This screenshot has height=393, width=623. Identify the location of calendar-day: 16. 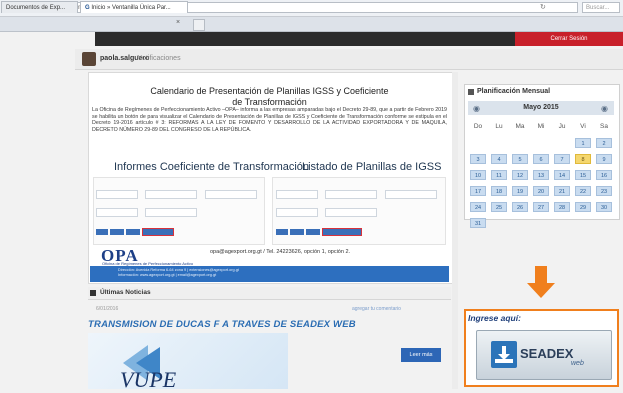
(604, 175).